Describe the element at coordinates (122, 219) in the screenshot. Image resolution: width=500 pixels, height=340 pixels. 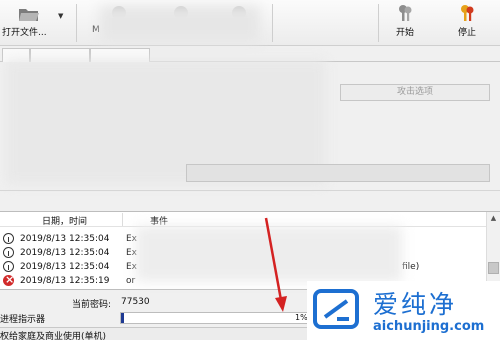
I see `column-divider` at that location.